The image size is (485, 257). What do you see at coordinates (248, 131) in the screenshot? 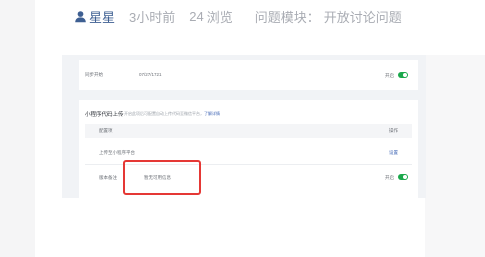
I see `table-header: 配置项 操作` at bounding box center [248, 131].